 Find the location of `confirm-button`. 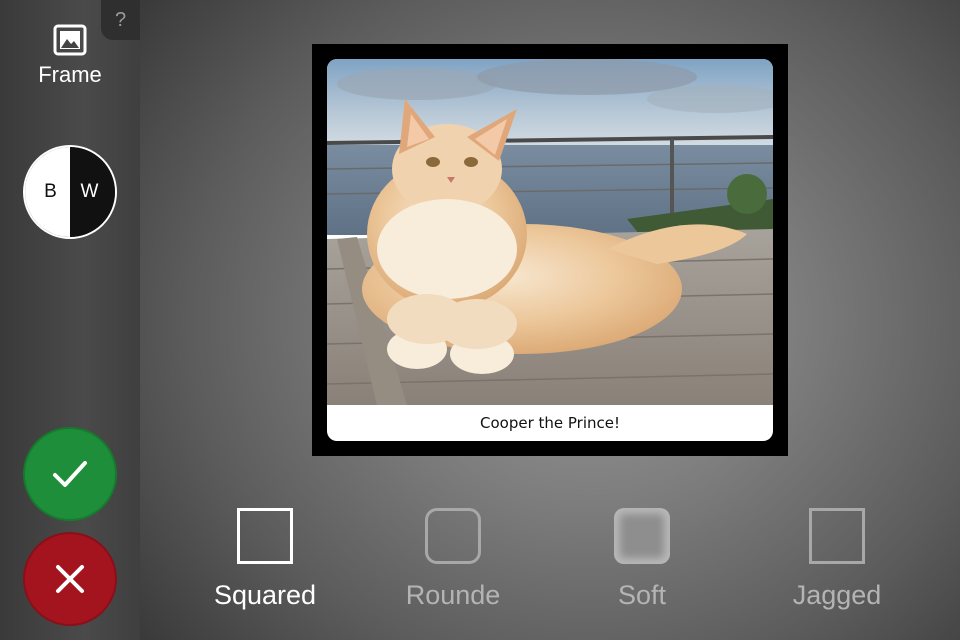

confirm-button is located at coordinates (70, 474).